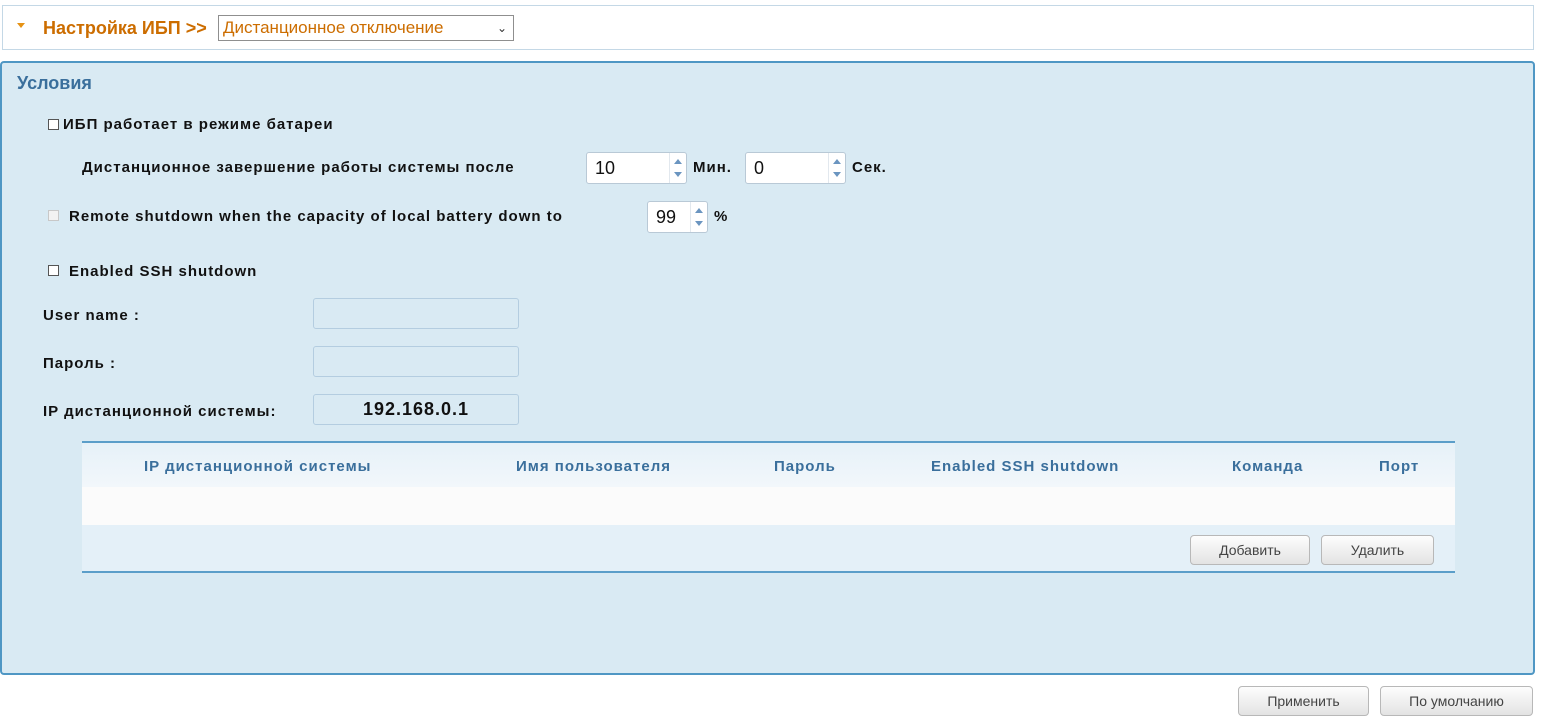 Image resolution: width=1541 pixels, height=721 pixels. What do you see at coordinates (1456, 701) in the screenshot?
I see `default-button: По умолчанию` at bounding box center [1456, 701].